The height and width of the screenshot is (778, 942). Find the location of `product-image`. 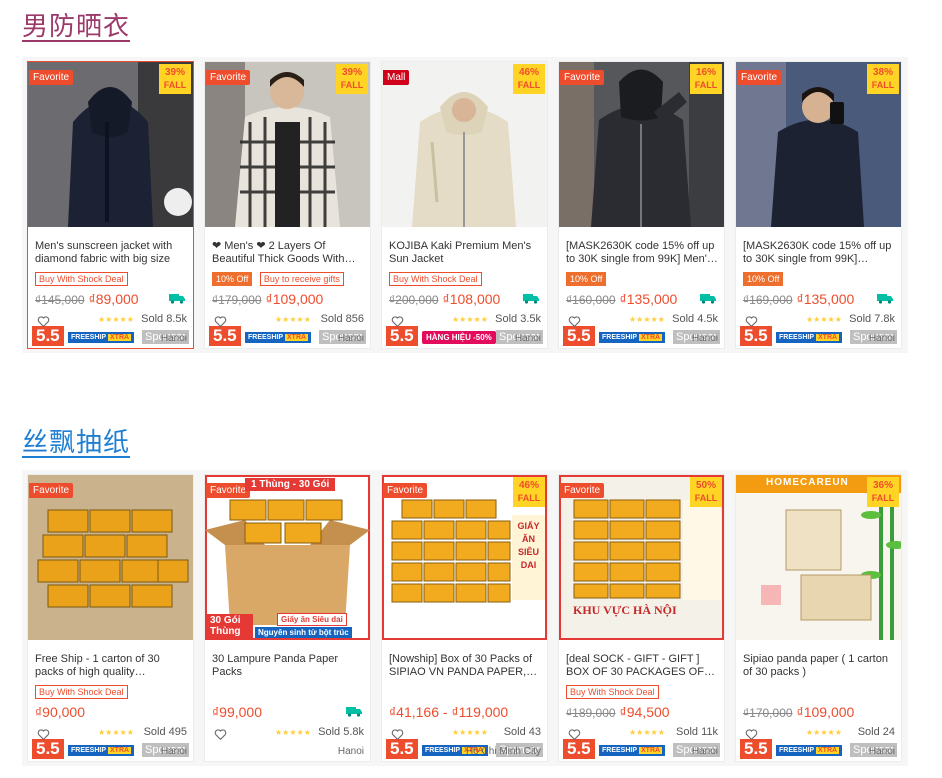

product-image is located at coordinates (110, 557).